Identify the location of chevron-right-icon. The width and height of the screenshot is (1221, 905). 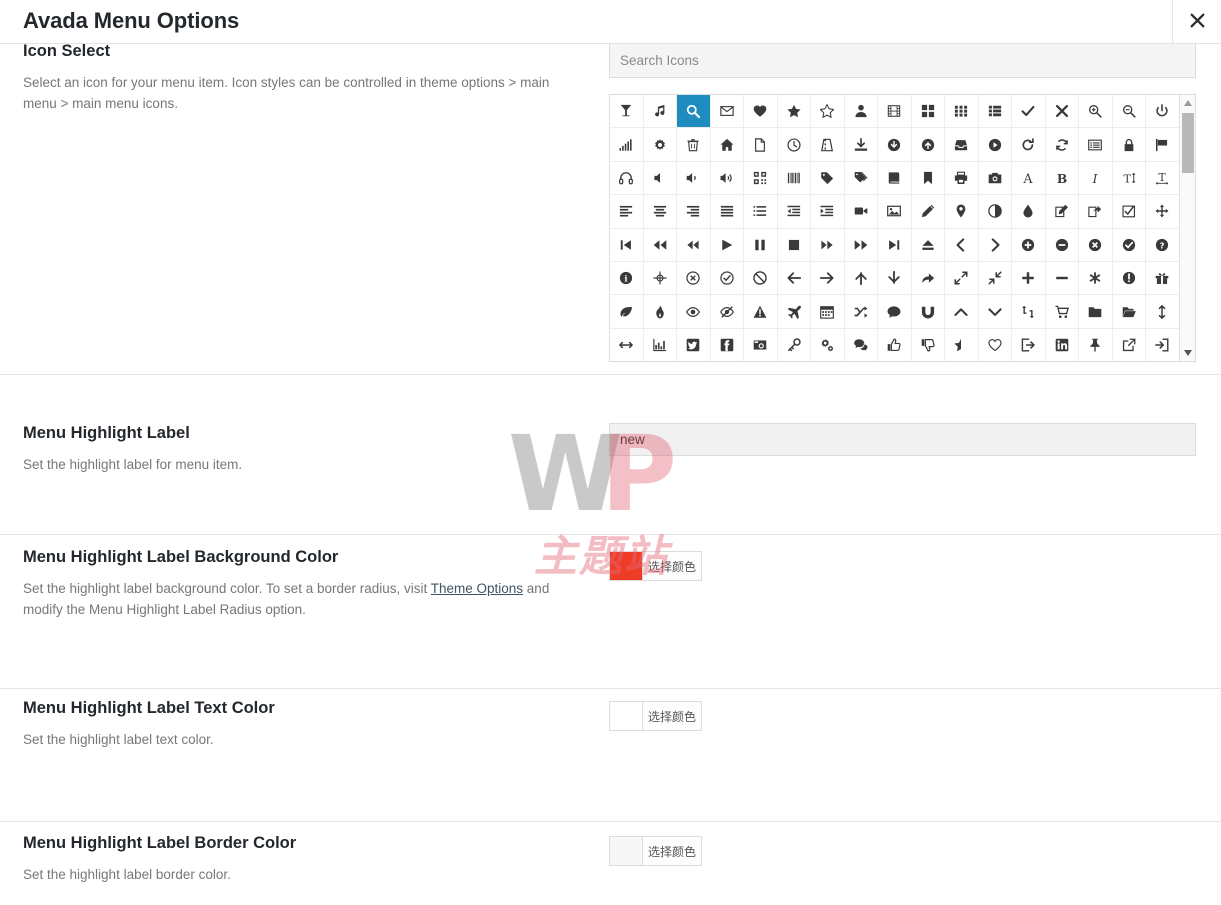
(995, 245).